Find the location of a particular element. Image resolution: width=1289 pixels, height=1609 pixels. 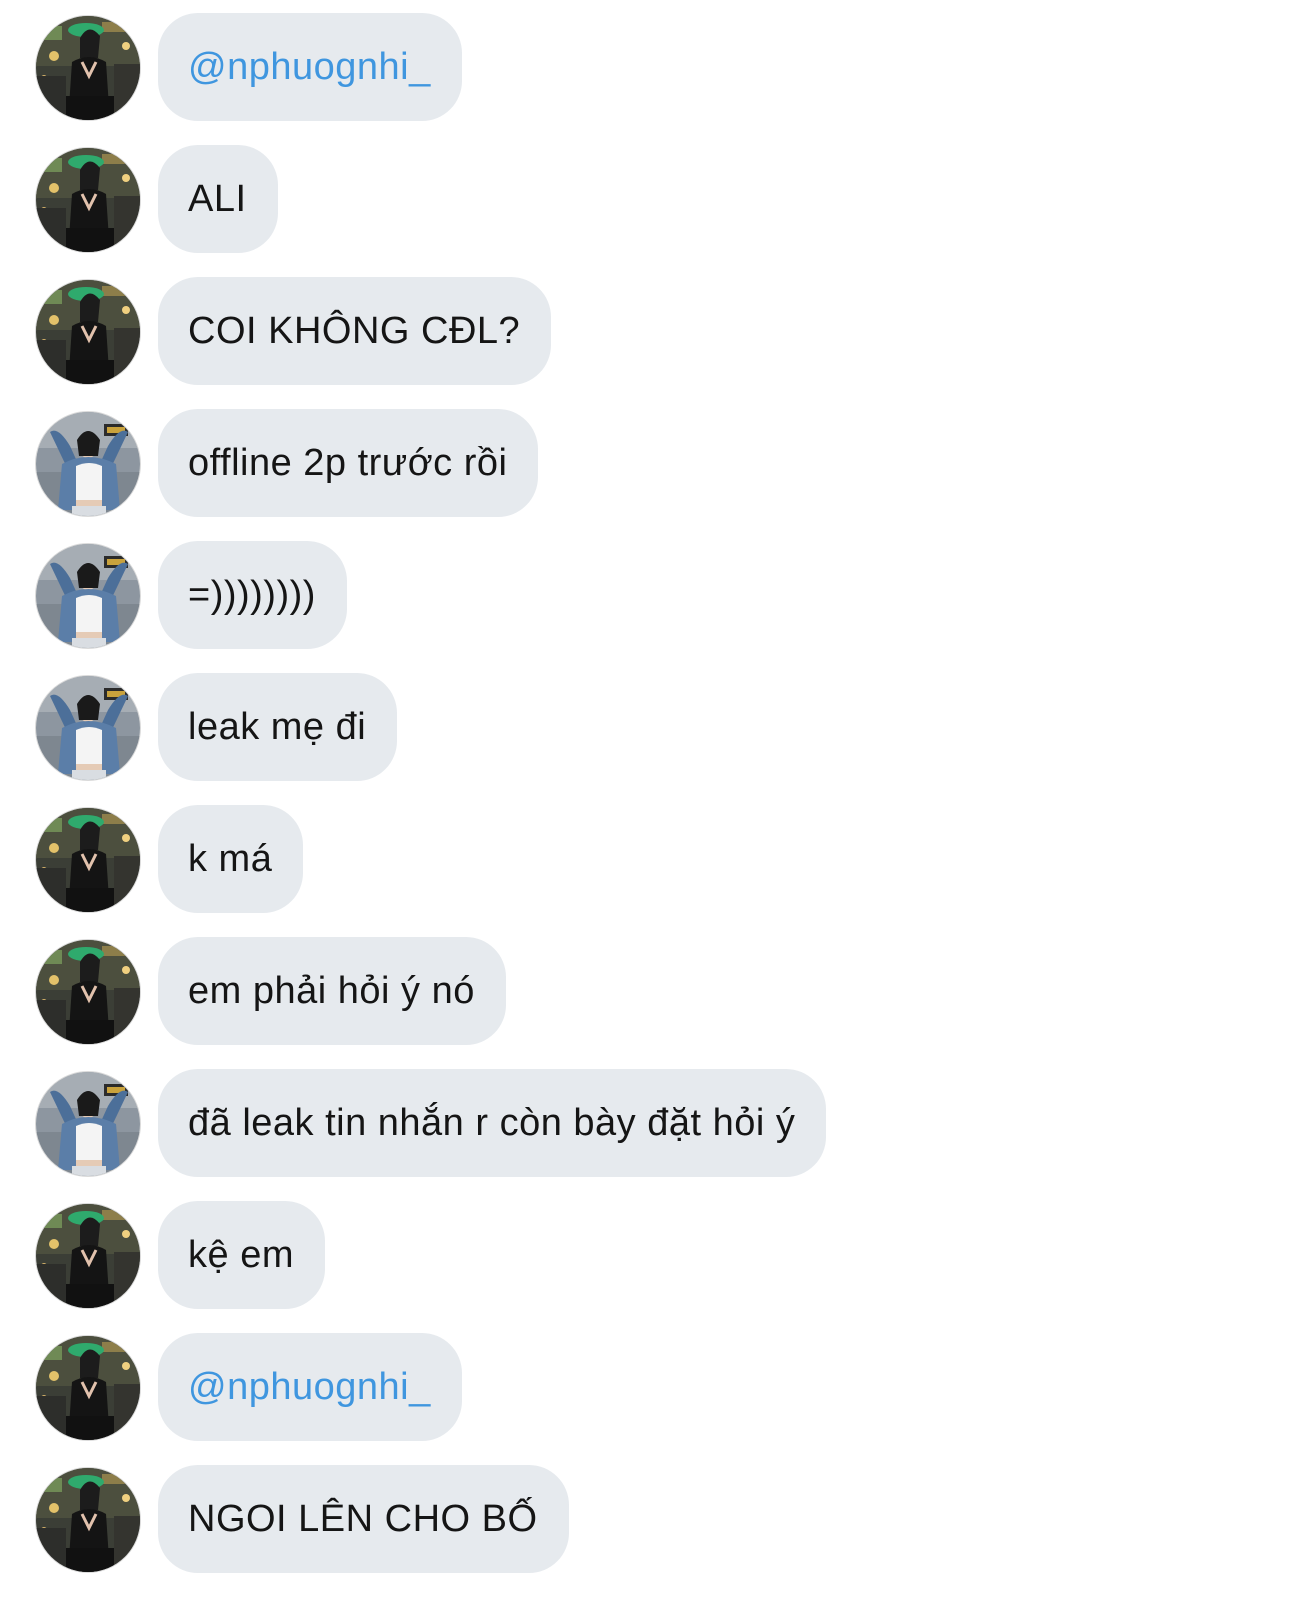

message-bubble: đã leak tin nhắn r còn bày đặt hỏi ý is located at coordinates (492, 1123).